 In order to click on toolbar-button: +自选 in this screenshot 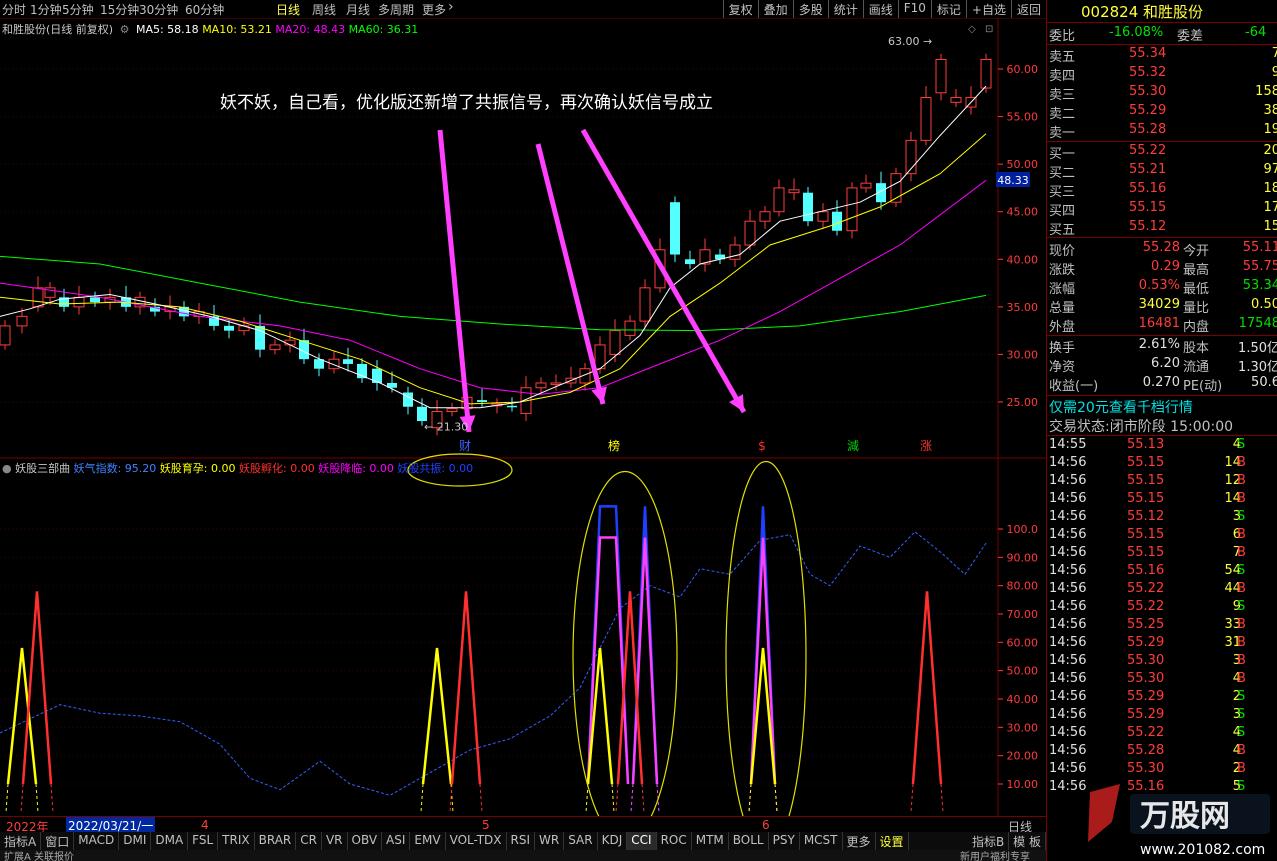, I will do `click(988, 9)`.